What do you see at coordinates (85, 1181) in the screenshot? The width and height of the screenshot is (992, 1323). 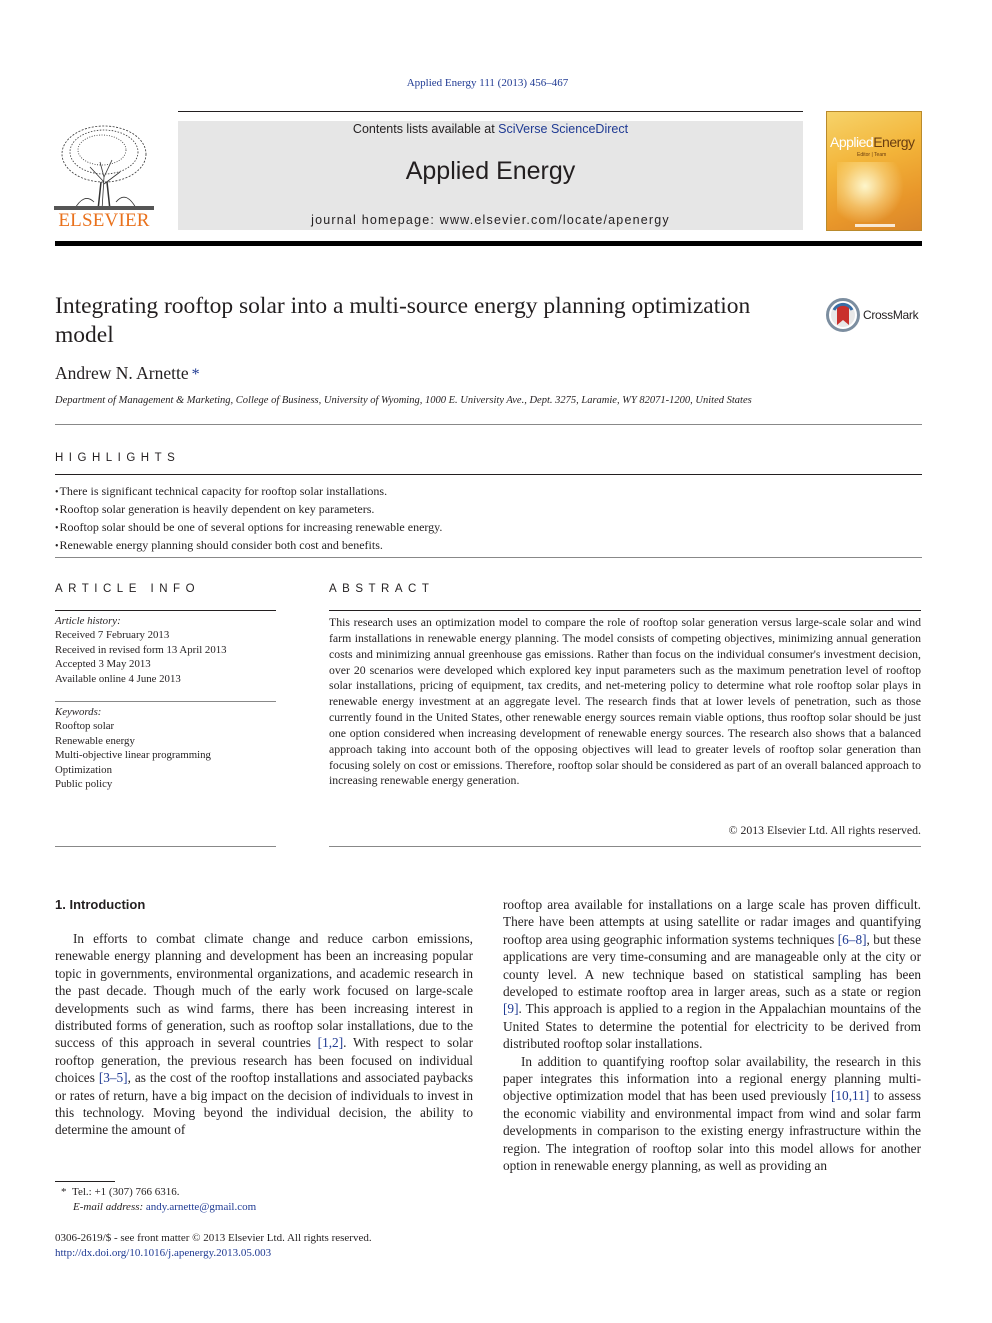 I see `footnote-rule` at bounding box center [85, 1181].